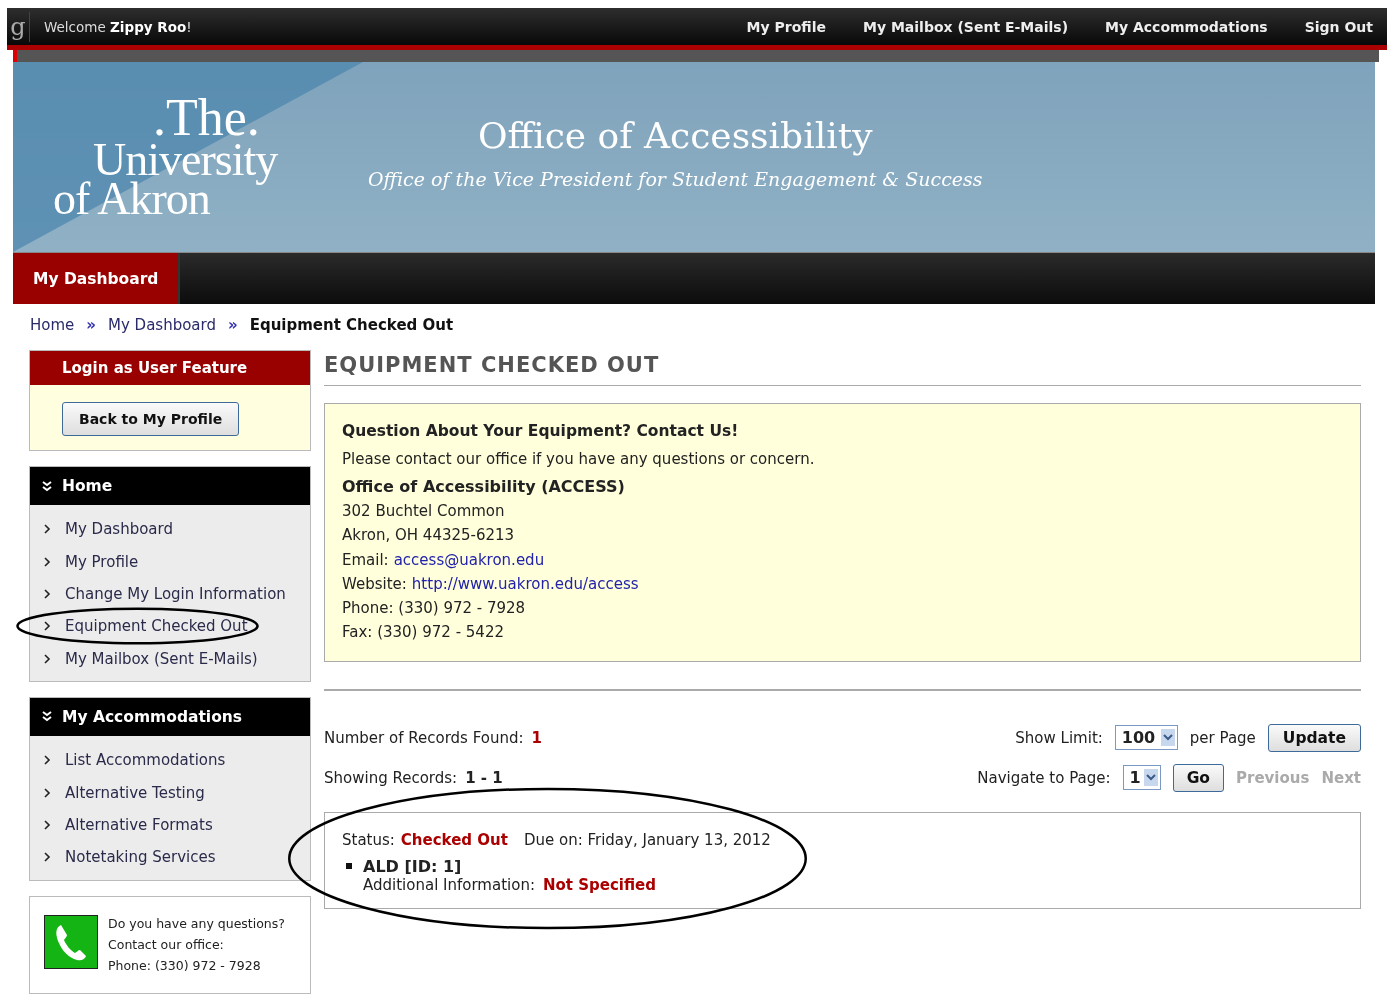  What do you see at coordinates (449, 884) in the screenshot?
I see `info-label: Additional Information:` at bounding box center [449, 884].